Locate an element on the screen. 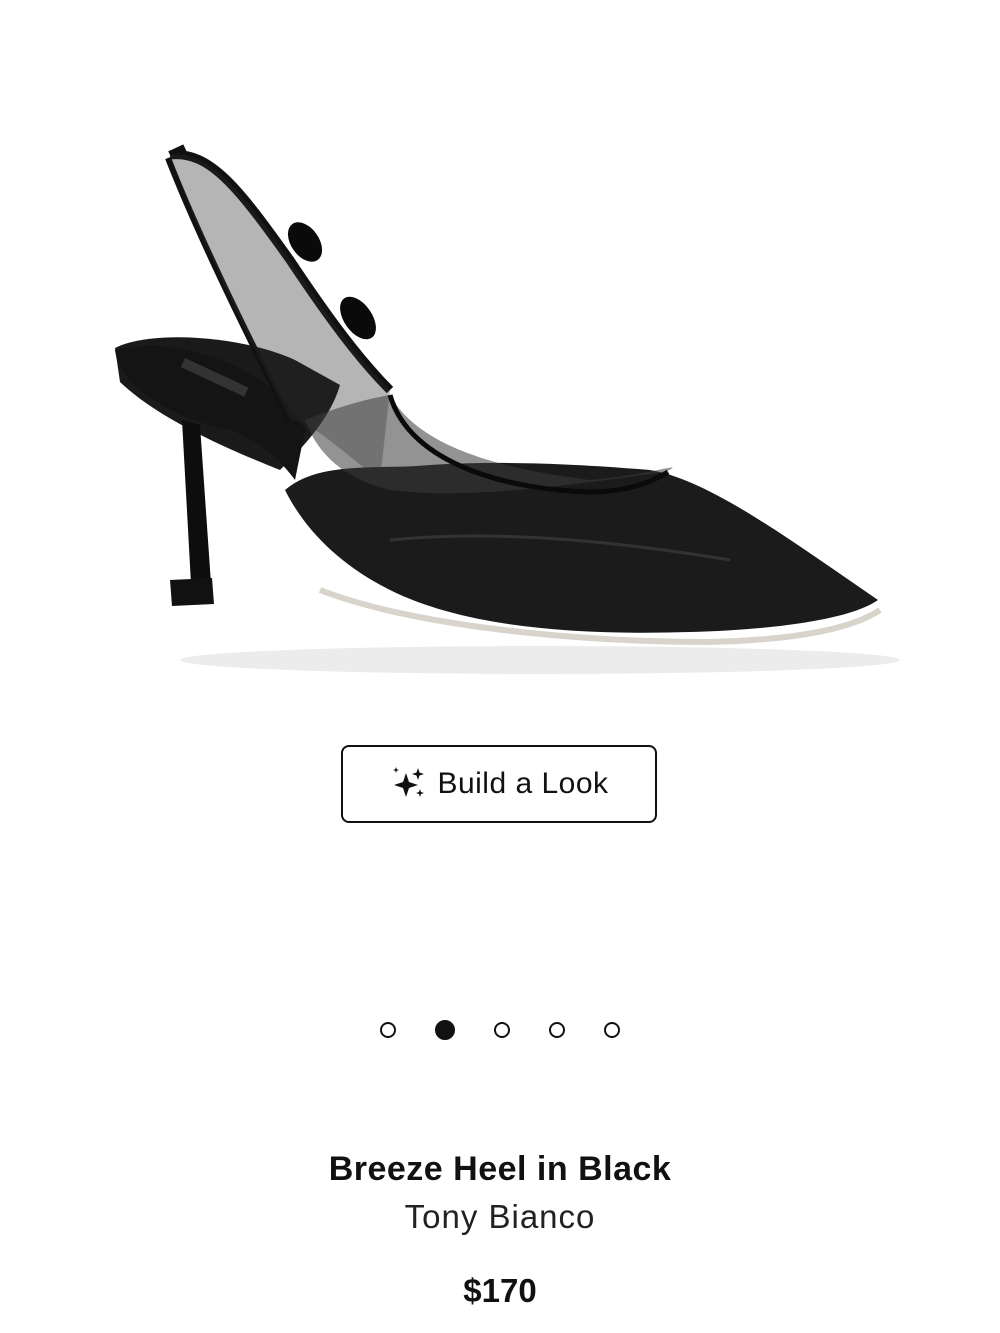 This screenshot has width=1000, height=1333. product-title: Breeze Heel in Black is located at coordinates (500, 1169).